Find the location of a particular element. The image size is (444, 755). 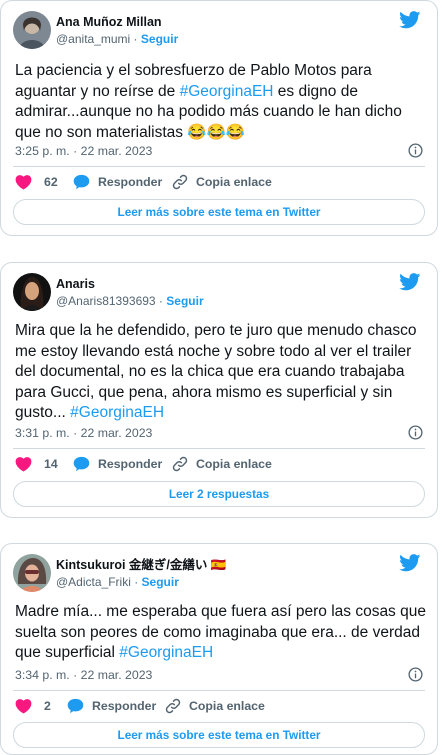

tweet-actions: 2 Responder Copia enlace is located at coordinates (220, 708).